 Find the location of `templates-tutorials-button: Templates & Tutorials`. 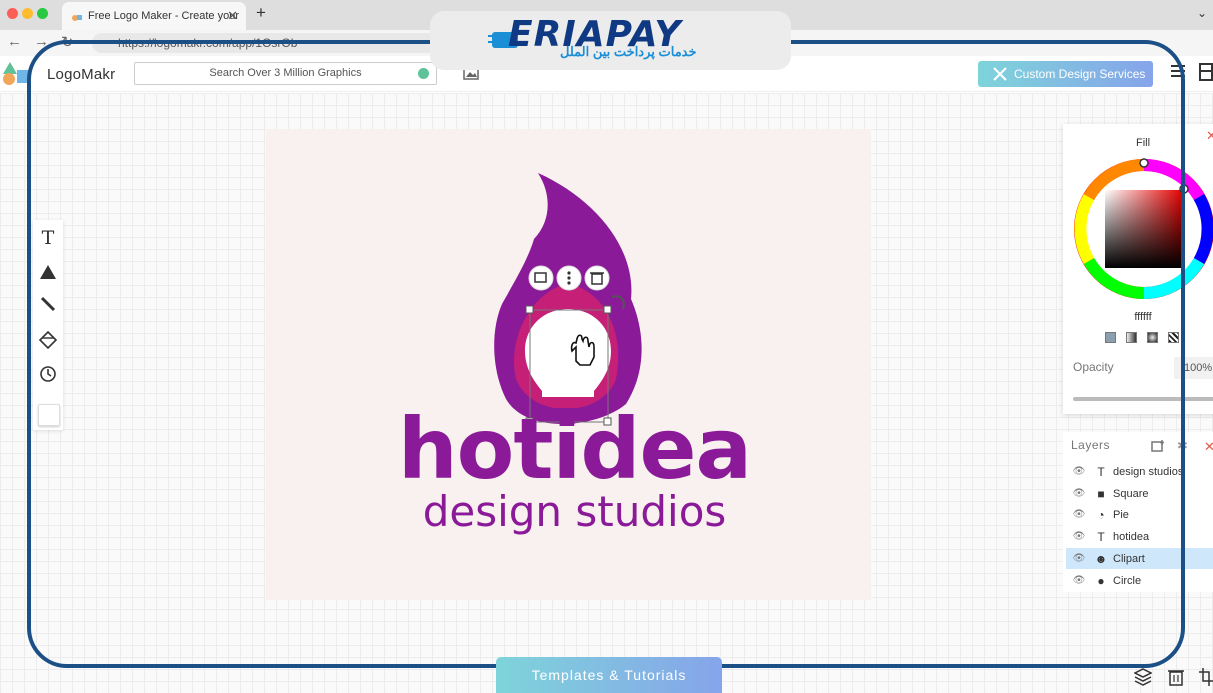

templates-tutorials-button: Templates & Tutorials is located at coordinates (609, 675).